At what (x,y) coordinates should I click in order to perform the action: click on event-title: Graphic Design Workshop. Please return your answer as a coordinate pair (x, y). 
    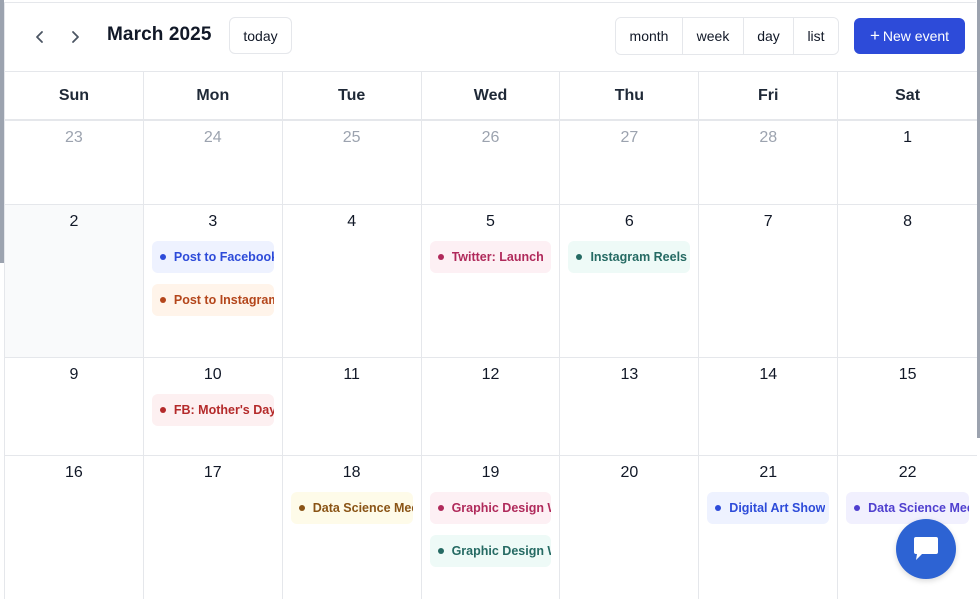
    Looking at the image, I should click on (501, 508).